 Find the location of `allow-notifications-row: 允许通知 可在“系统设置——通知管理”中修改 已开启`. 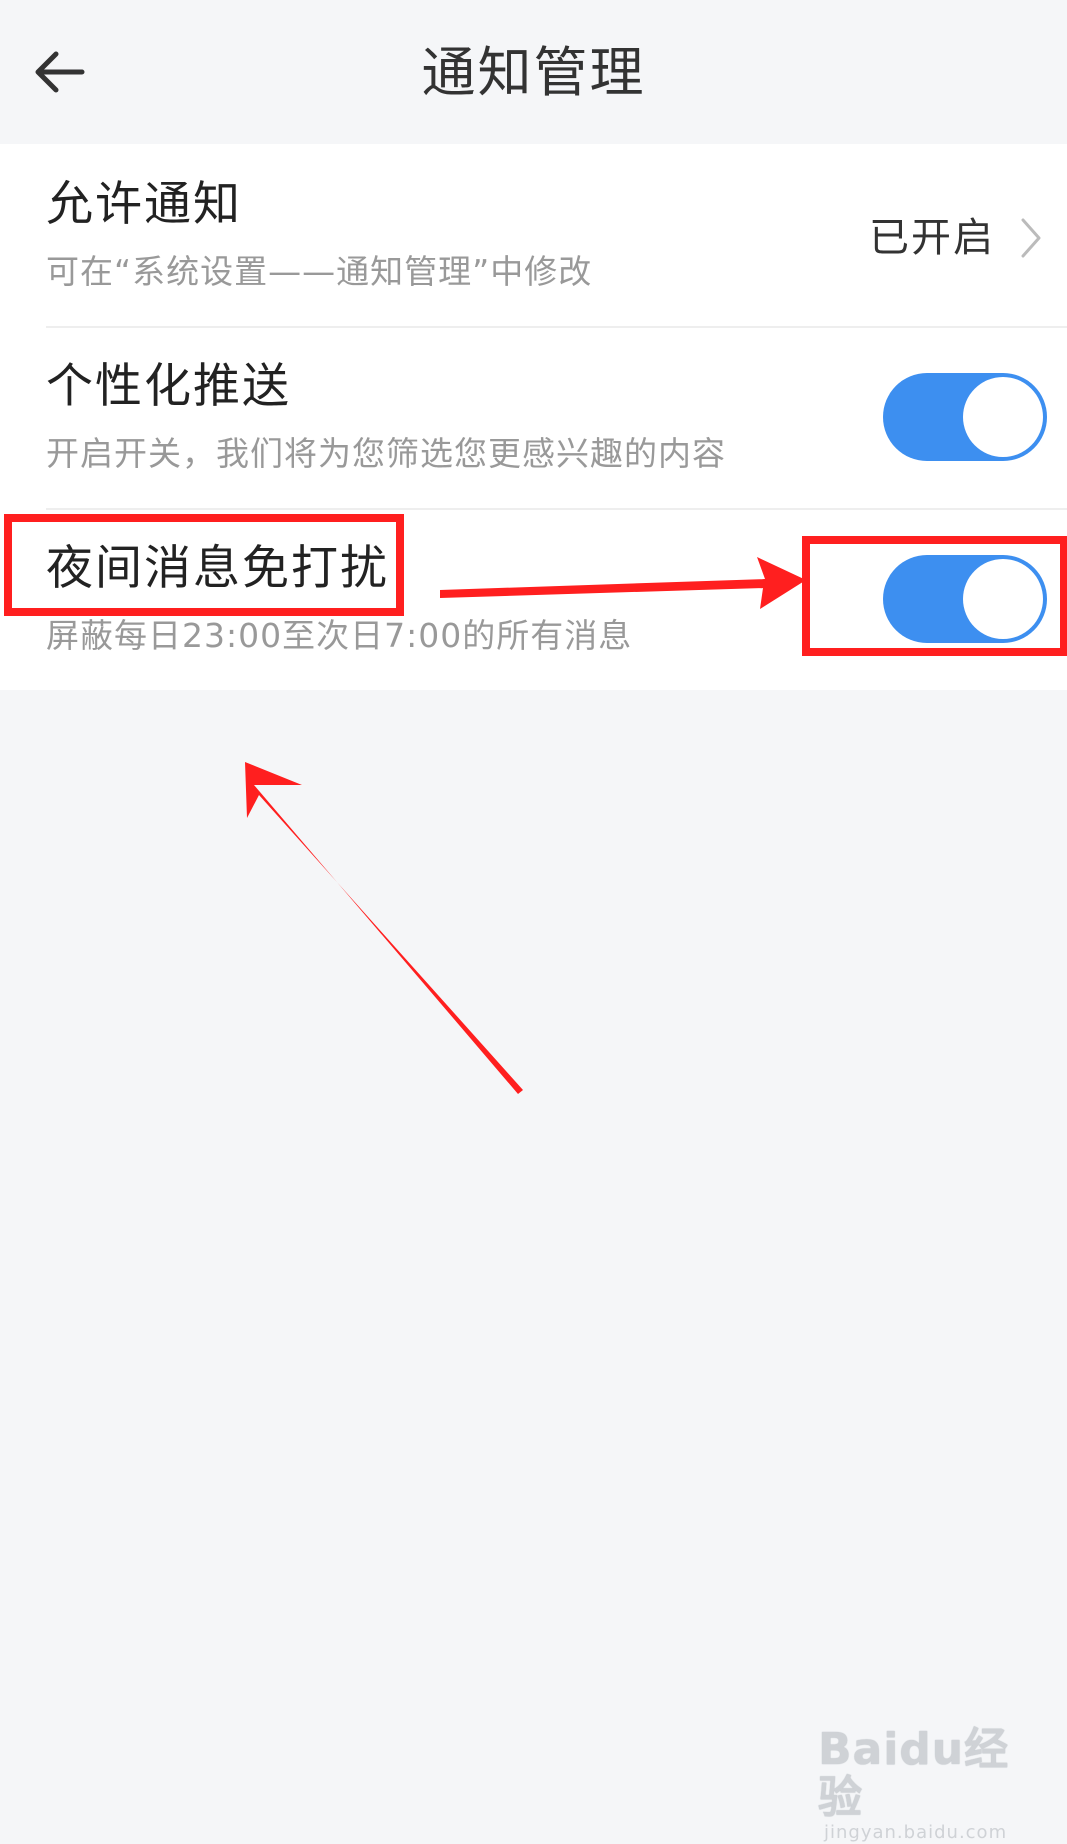

allow-notifications-row: 允许通知 可在“系统设置——通知管理”中修改 已开启 is located at coordinates (533, 235).